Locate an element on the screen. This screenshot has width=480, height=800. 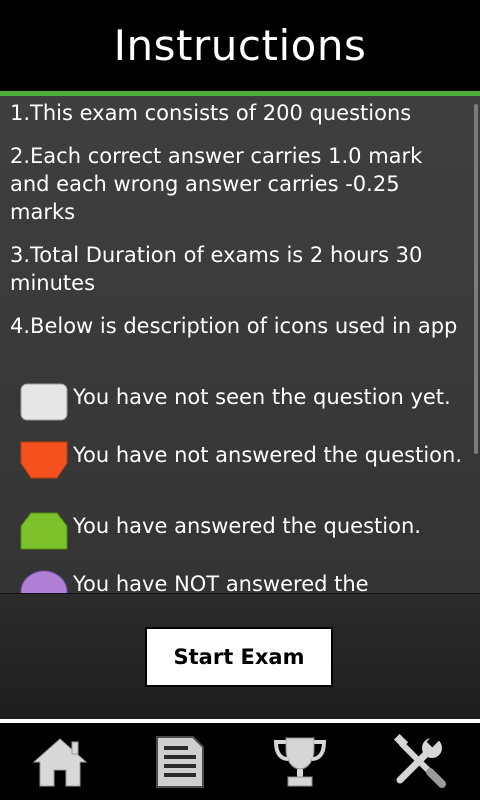
tab-home is located at coordinates (60, 761).